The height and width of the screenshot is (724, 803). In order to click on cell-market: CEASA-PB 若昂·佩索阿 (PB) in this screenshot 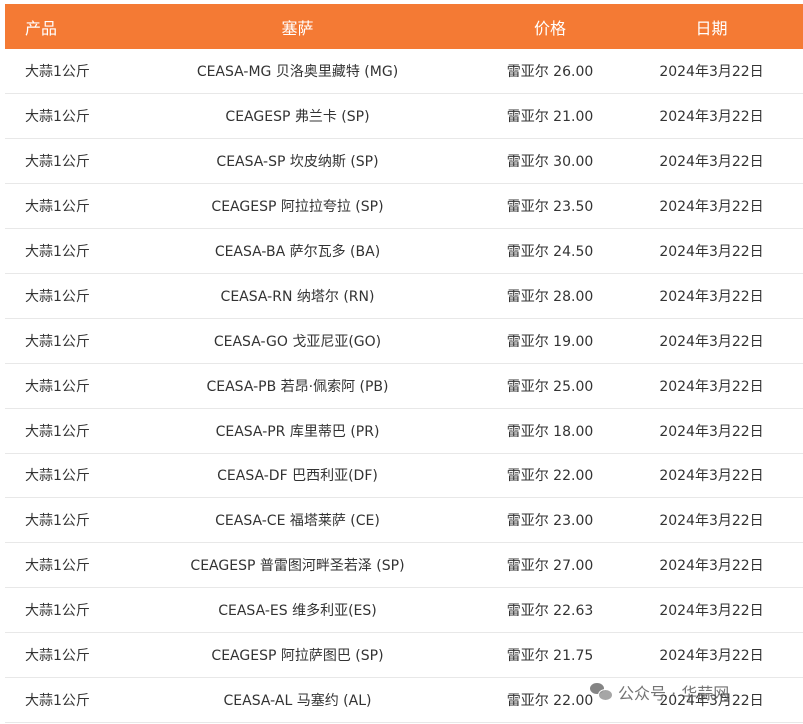, I will do `click(297, 386)`.